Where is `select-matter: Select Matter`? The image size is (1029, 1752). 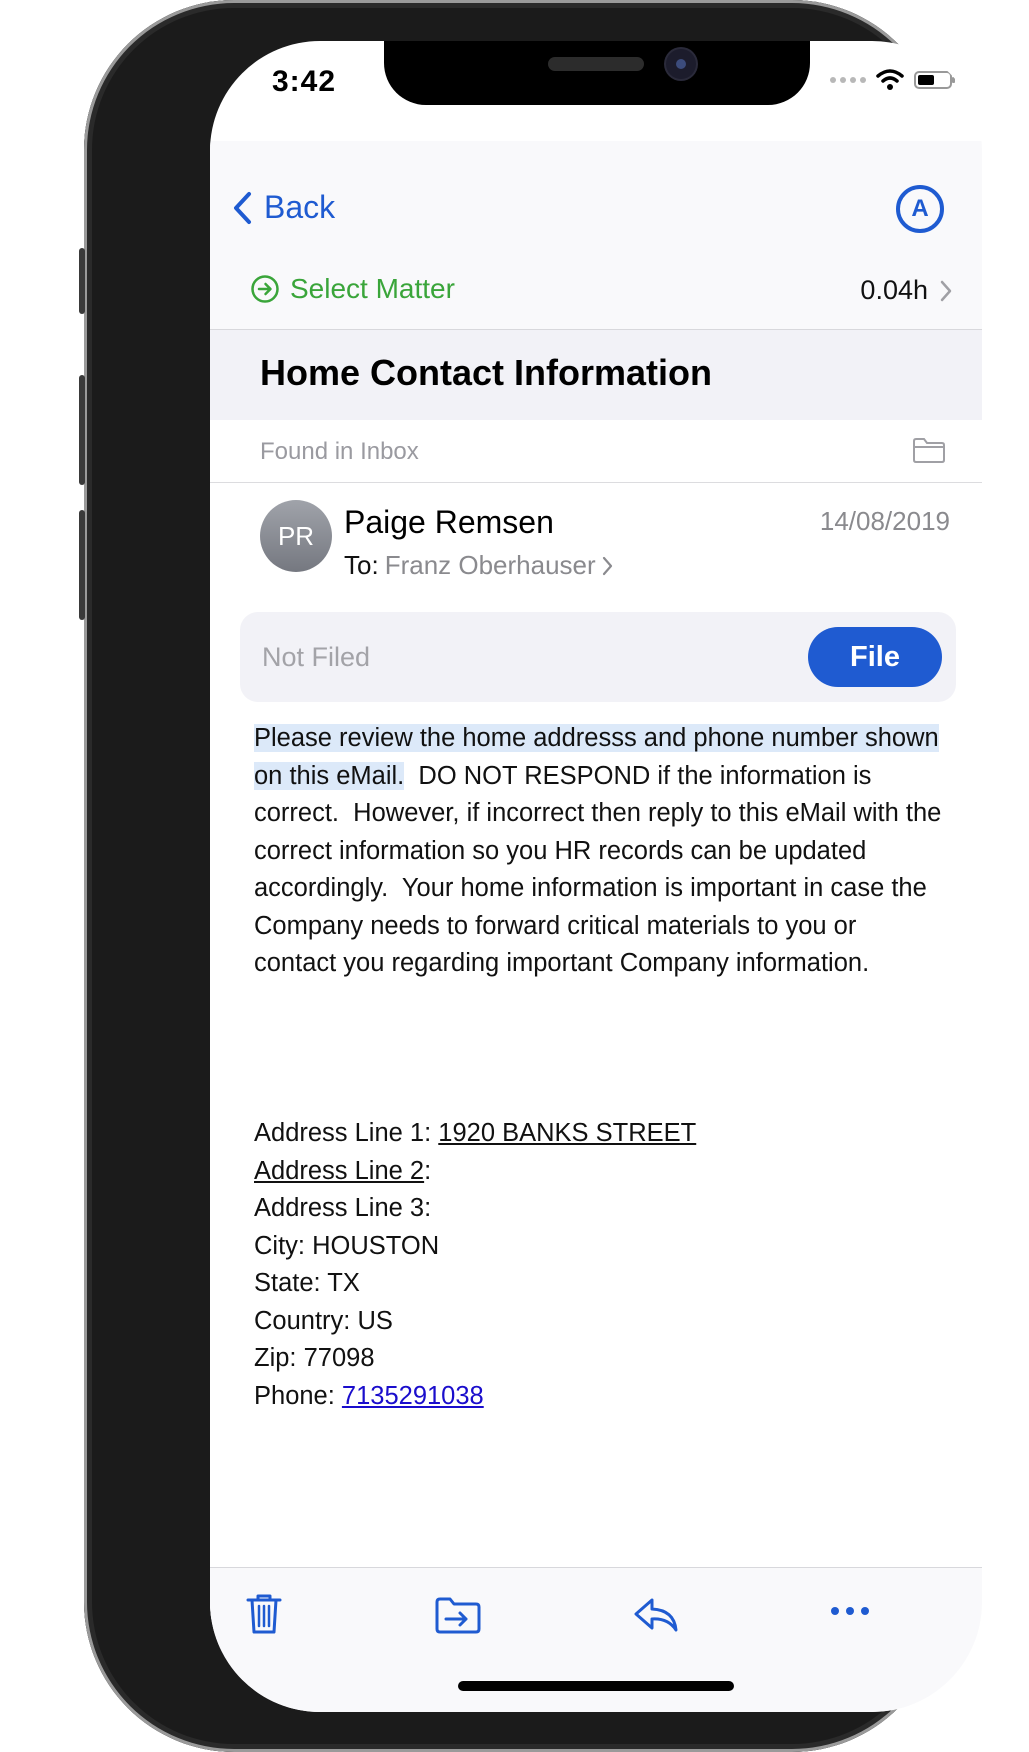 select-matter: Select Matter is located at coordinates (352, 289).